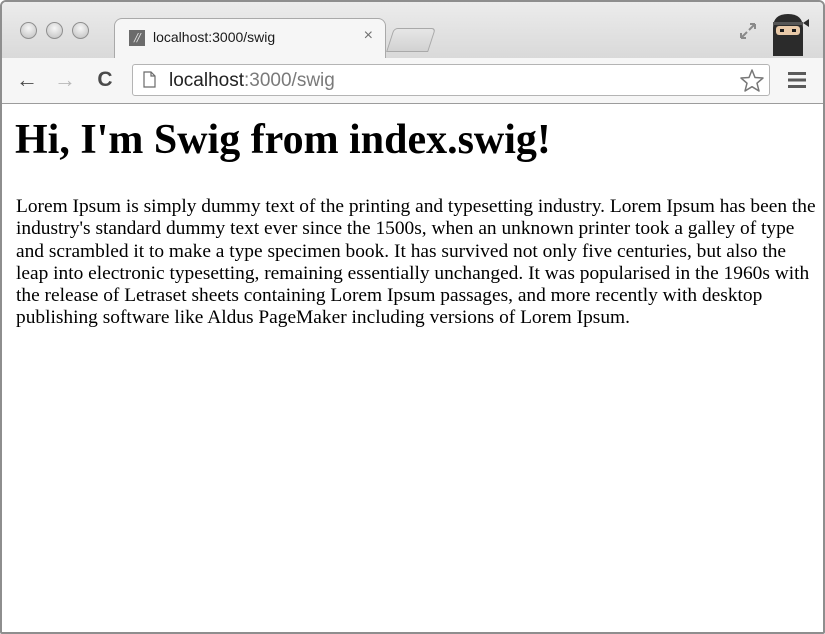  I want to click on url-host: localhost, so click(206, 80).